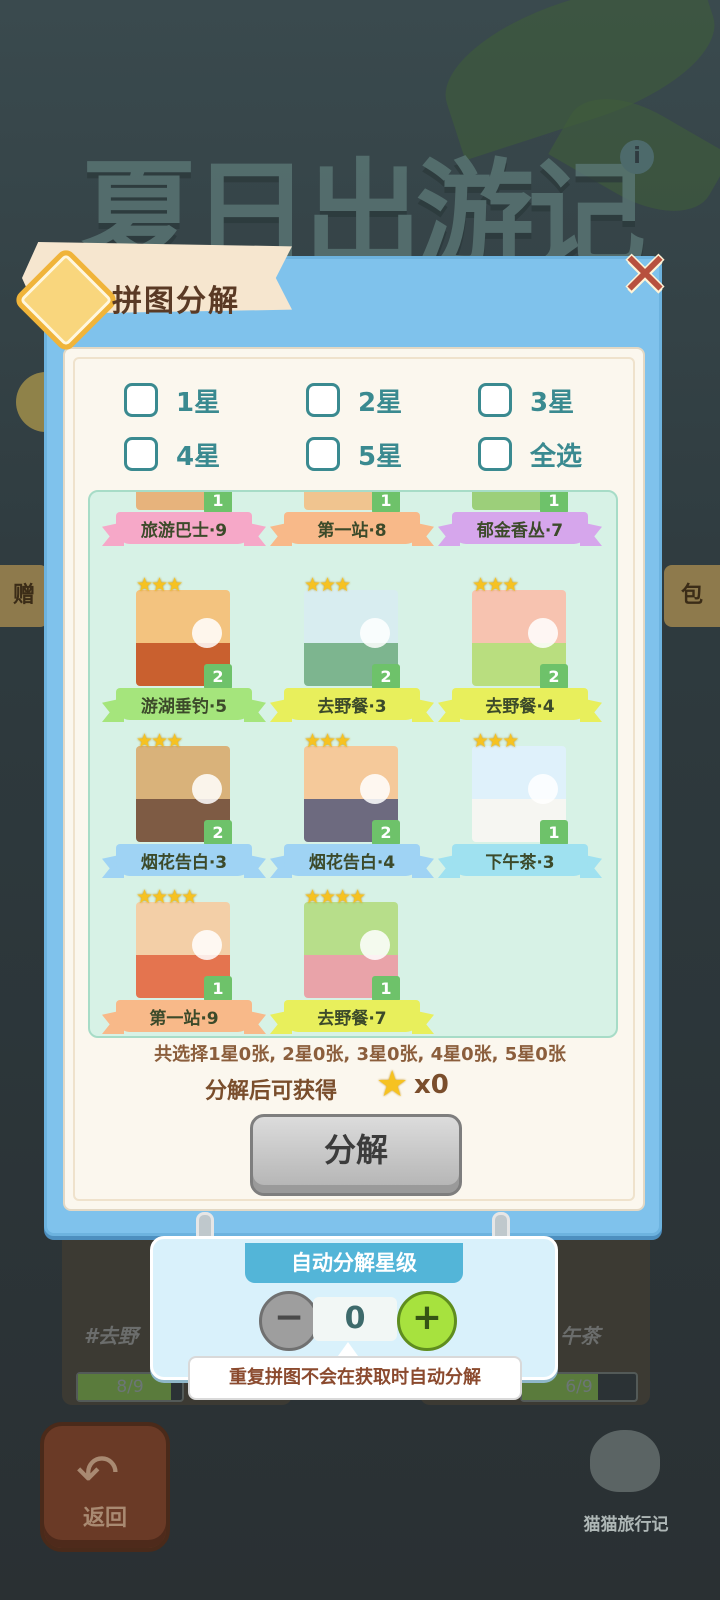  I want to click on puzzle-piece-card: 1 第一站·8, so click(352, 520).